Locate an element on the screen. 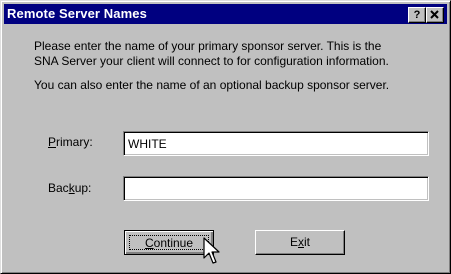 The image size is (451, 274). window-title: Remote Server Names is located at coordinates (77, 13).